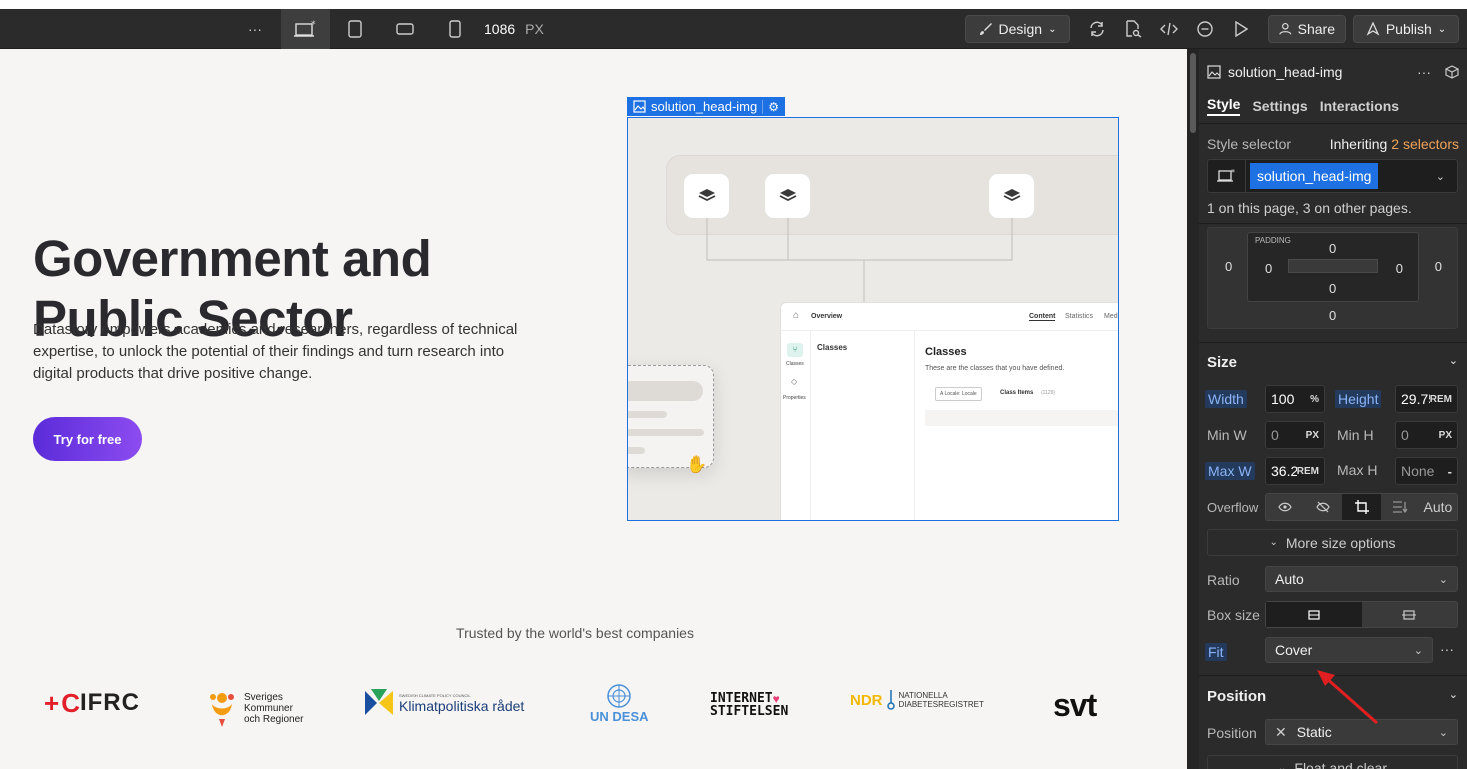 This screenshot has width=1467, height=769. What do you see at coordinates (1445, 435) in the screenshot?
I see `min-height-unit: PX` at bounding box center [1445, 435].